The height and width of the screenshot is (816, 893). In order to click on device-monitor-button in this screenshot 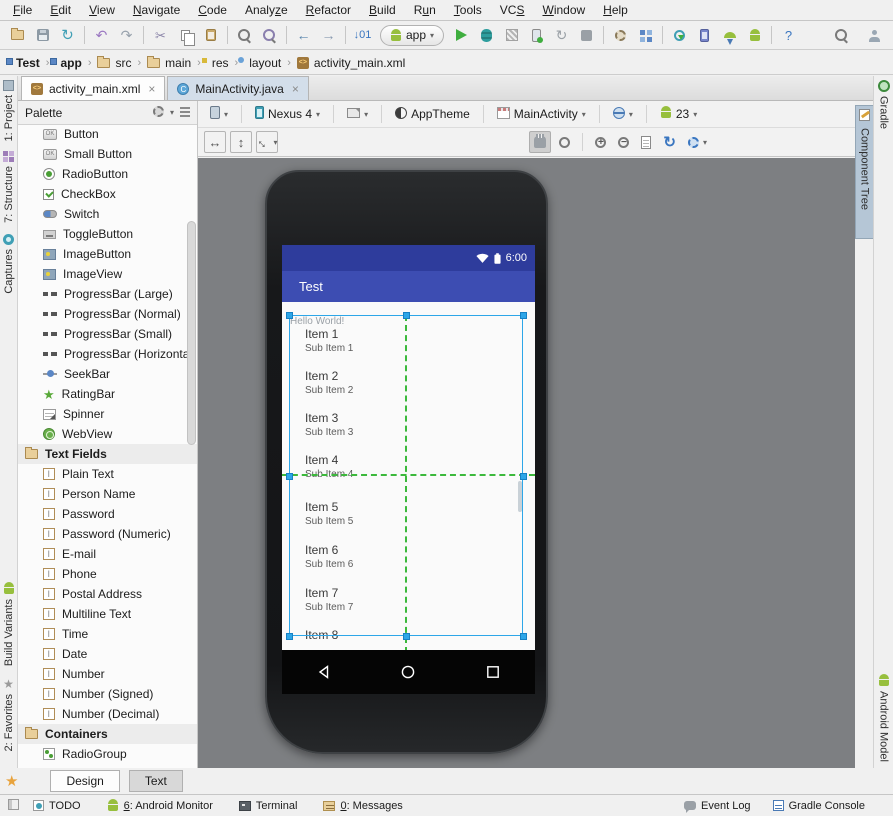, I will do `click(704, 35)`.